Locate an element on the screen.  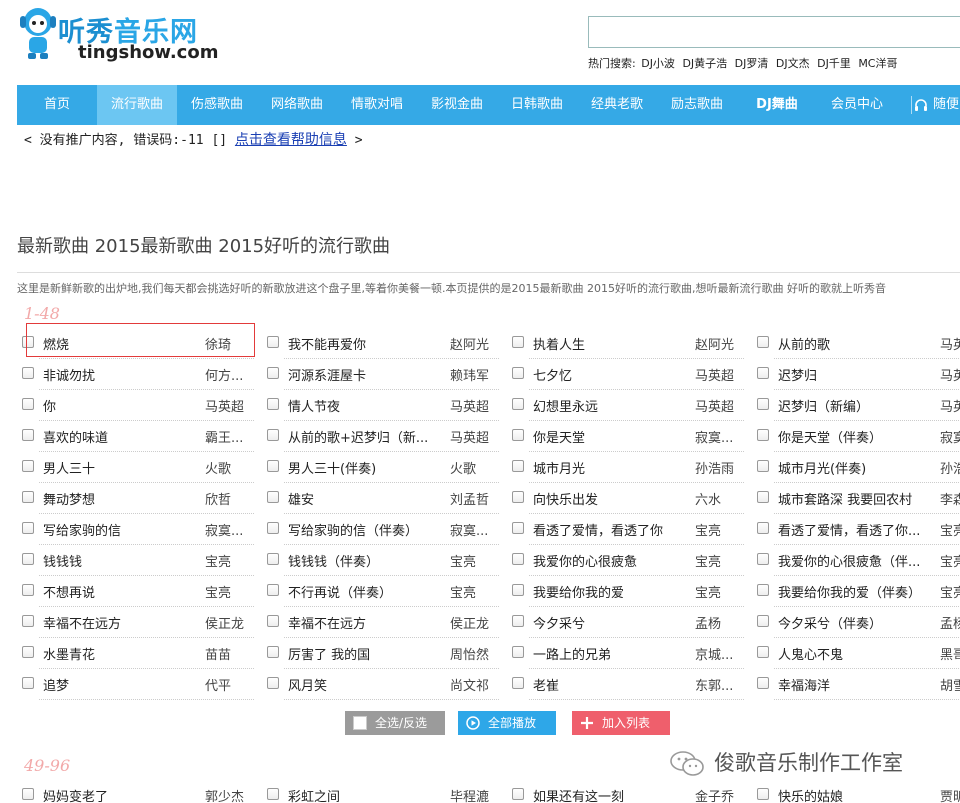
nav-item-pop: 流行歌曲 is located at coordinates (137, 105).